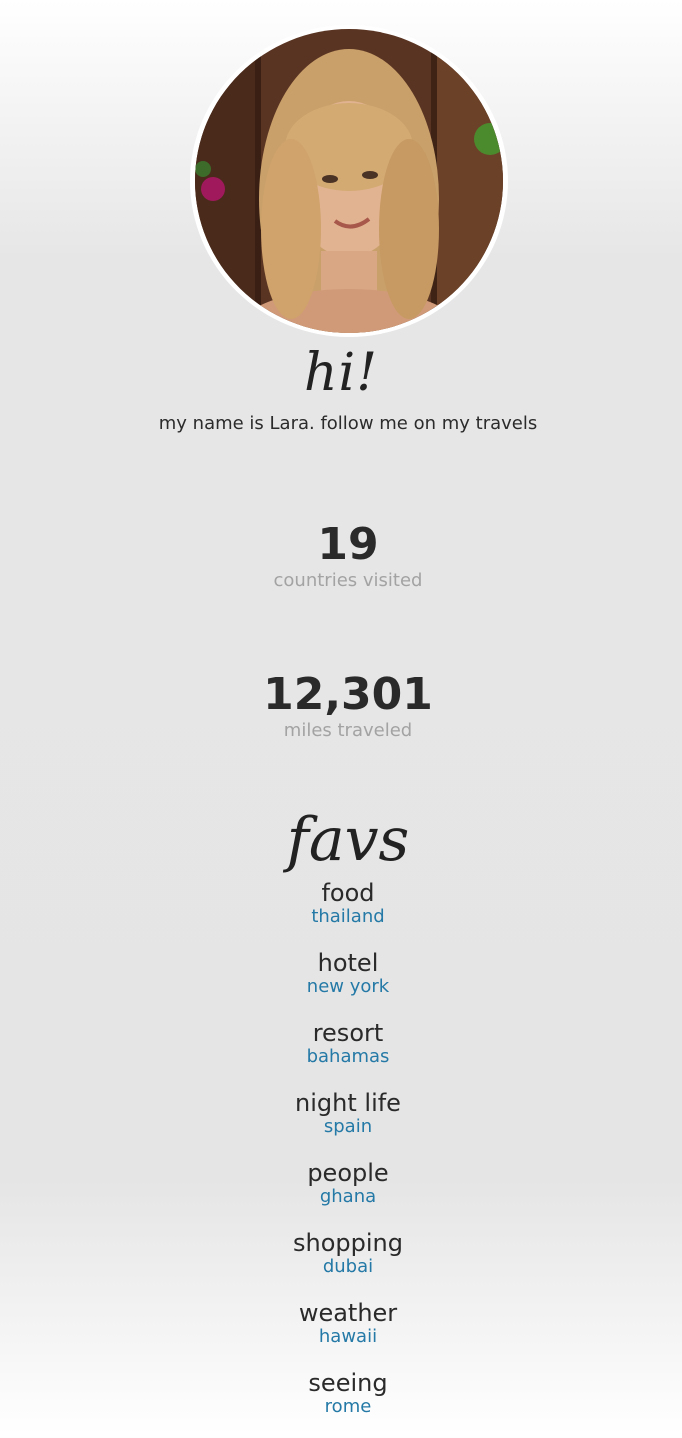 Image resolution: width=682 pixels, height=1438 pixels. Describe the element at coordinates (348, 1103) in the screenshot. I see `fav-category: night life` at that location.